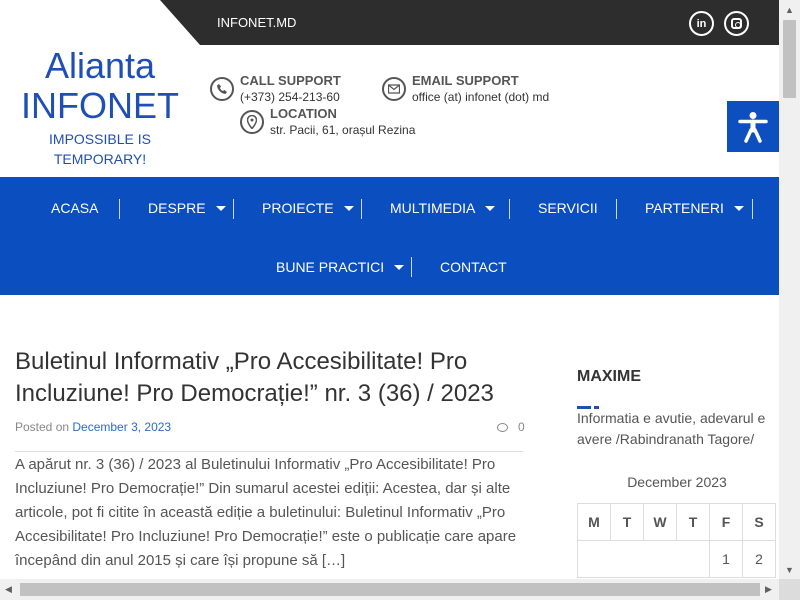 This screenshot has height=600, width=800. I want to click on logo-tagline-2: TEMPORARY!, so click(100, 159).